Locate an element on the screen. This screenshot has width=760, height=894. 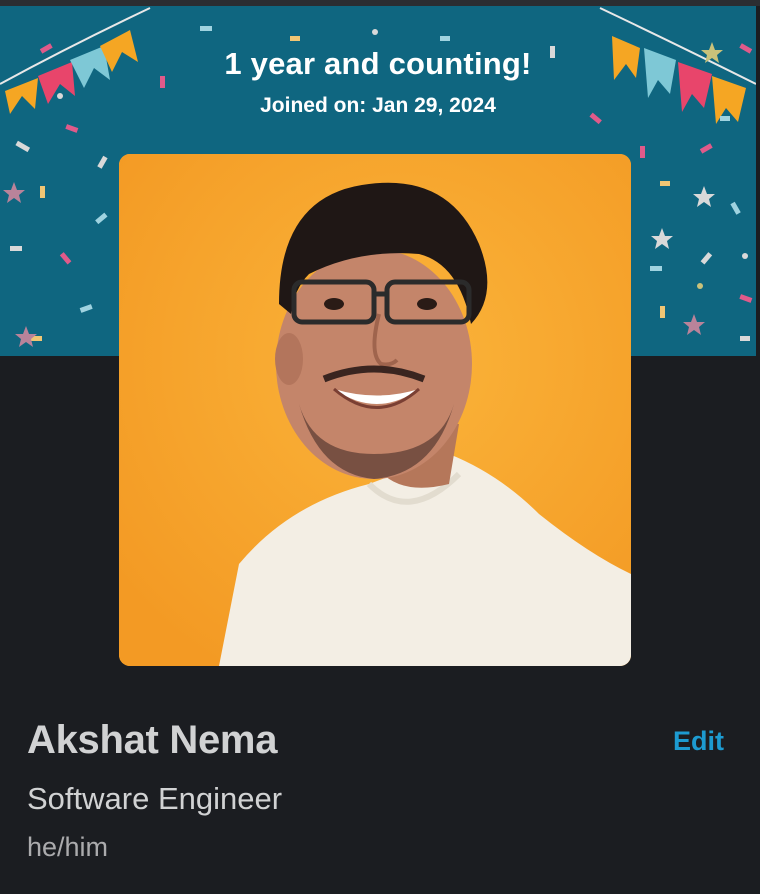
profile-name: Akshat Nema is located at coordinates (152, 740).